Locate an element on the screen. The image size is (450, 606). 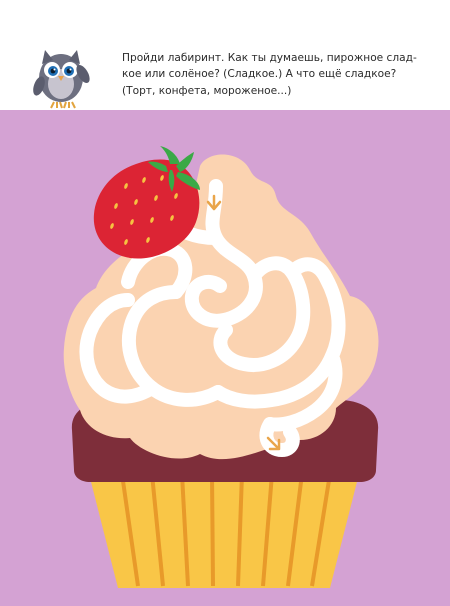
cupcake-wrapper is located at coordinates (224, 529).